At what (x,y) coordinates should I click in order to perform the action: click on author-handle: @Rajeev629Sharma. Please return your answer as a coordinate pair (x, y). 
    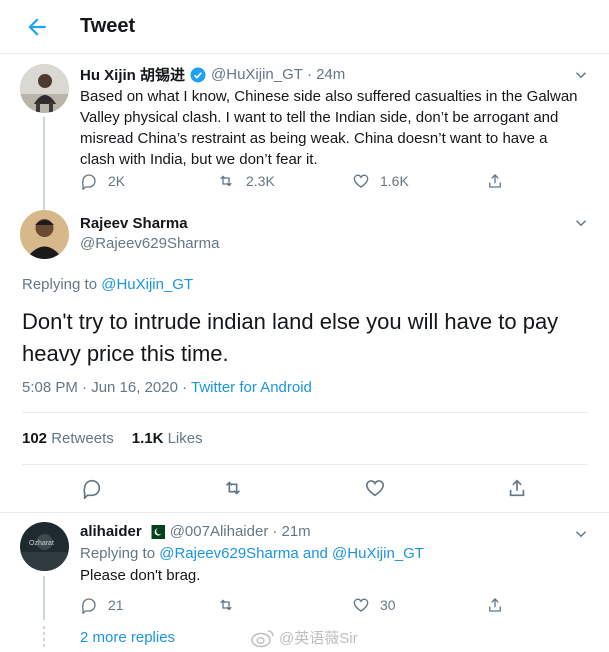
    Looking at the image, I should click on (149, 243).